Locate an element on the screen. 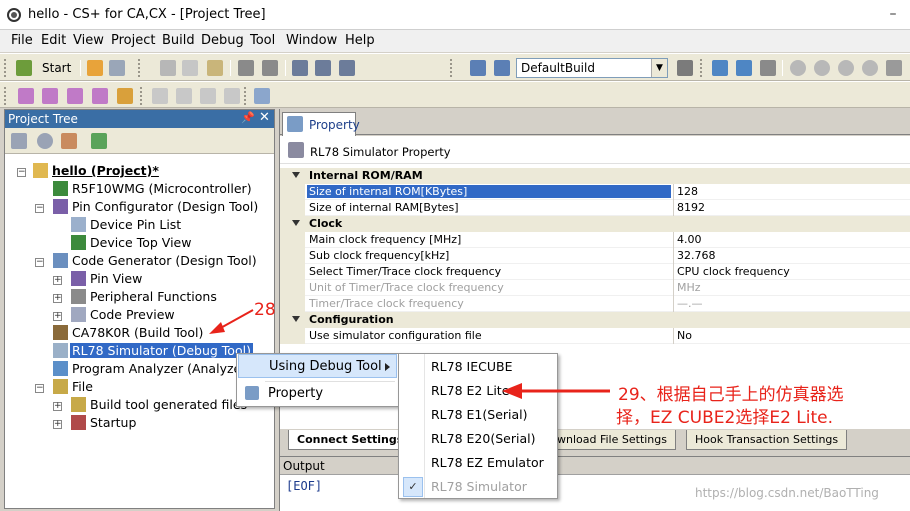  bookmark-prev-icon is located at coordinates (75, 96).